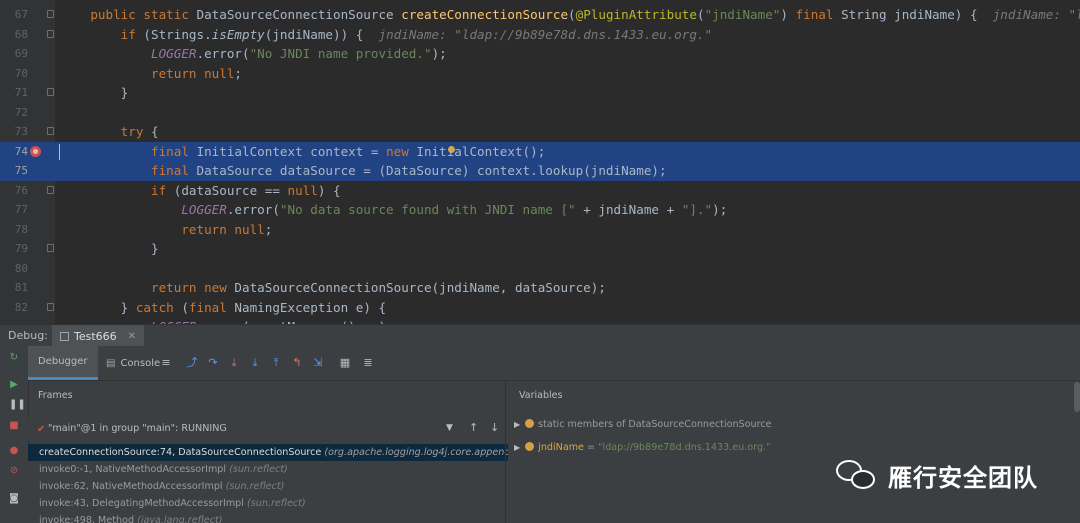 This screenshot has width=1080, height=523. I want to click on line-number: 81, so click(14, 288).